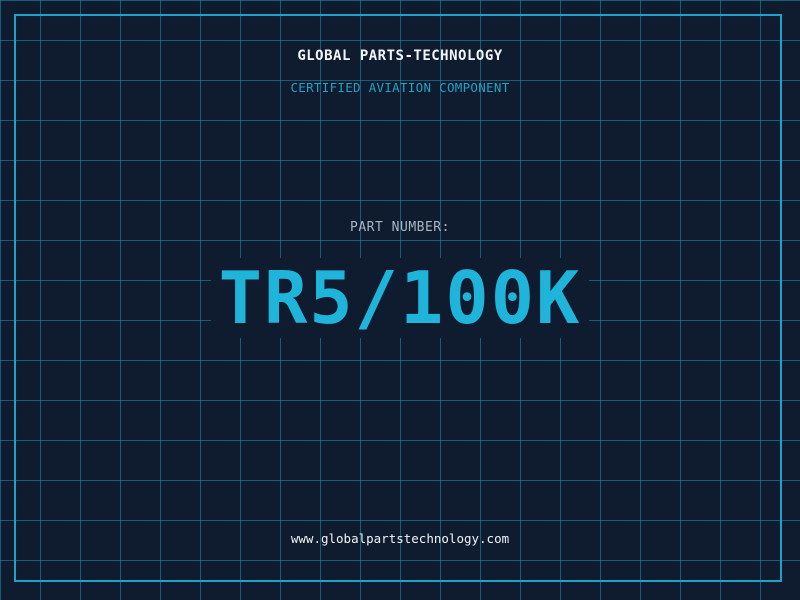 The image size is (800, 600). Describe the element at coordinates (400, 538) in the screenshot. I see `website-url: www.globalpartstechnology.com` at that location.